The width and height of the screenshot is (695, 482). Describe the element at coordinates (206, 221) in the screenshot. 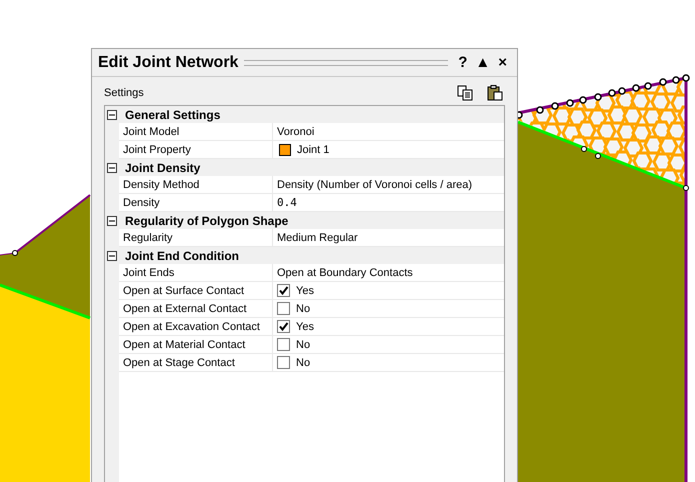

I see `section-header: Regularity of Polygon Shape` at that location.